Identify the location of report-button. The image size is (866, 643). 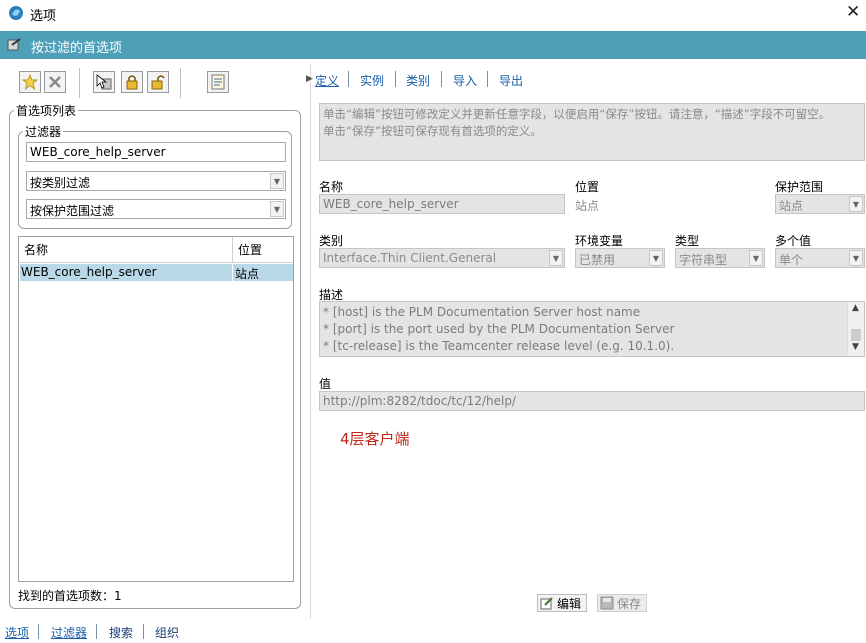
(218, 82).